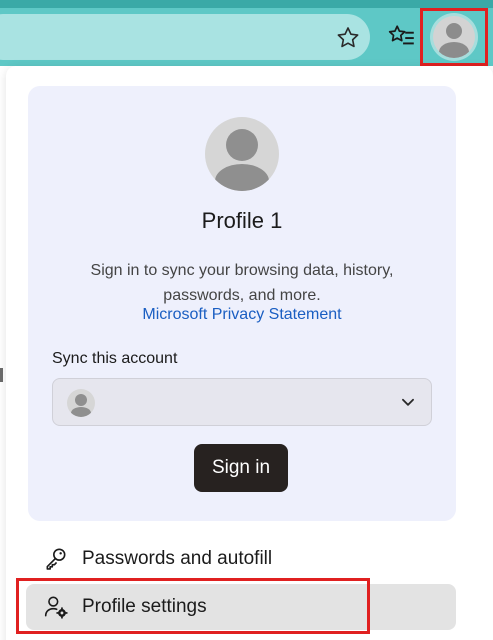 The image size is (493, 640). Describe the element at coordinates (115, 358) in the screenshot. I see `sync-account-label: Sync this account` at that location.